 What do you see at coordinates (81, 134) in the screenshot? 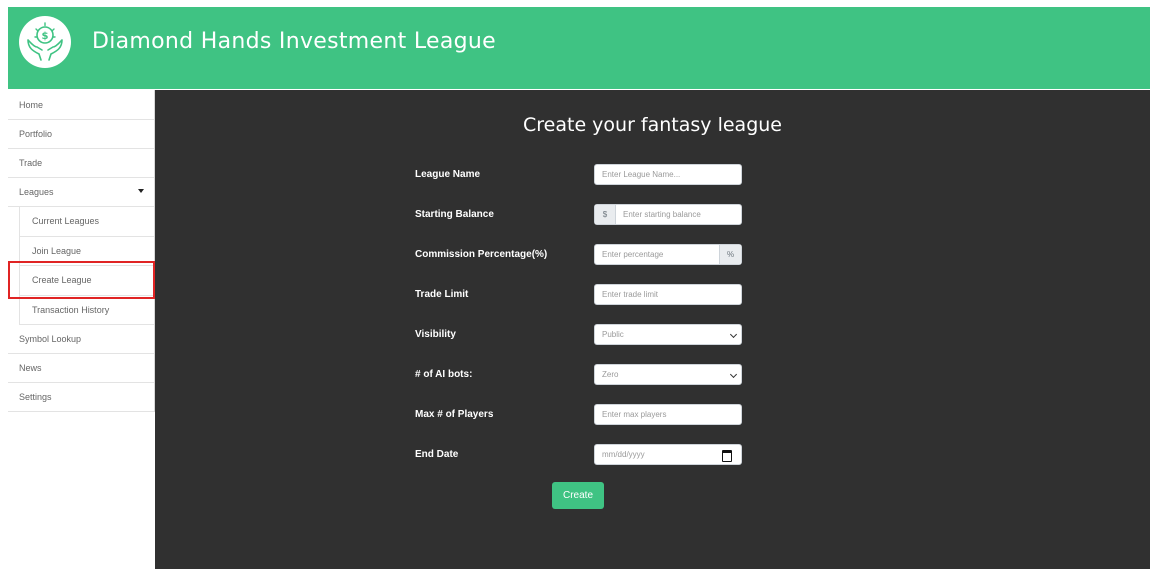
I see `sidebar-item-portfolio: Portfolio` at bounding box center [81, 134].